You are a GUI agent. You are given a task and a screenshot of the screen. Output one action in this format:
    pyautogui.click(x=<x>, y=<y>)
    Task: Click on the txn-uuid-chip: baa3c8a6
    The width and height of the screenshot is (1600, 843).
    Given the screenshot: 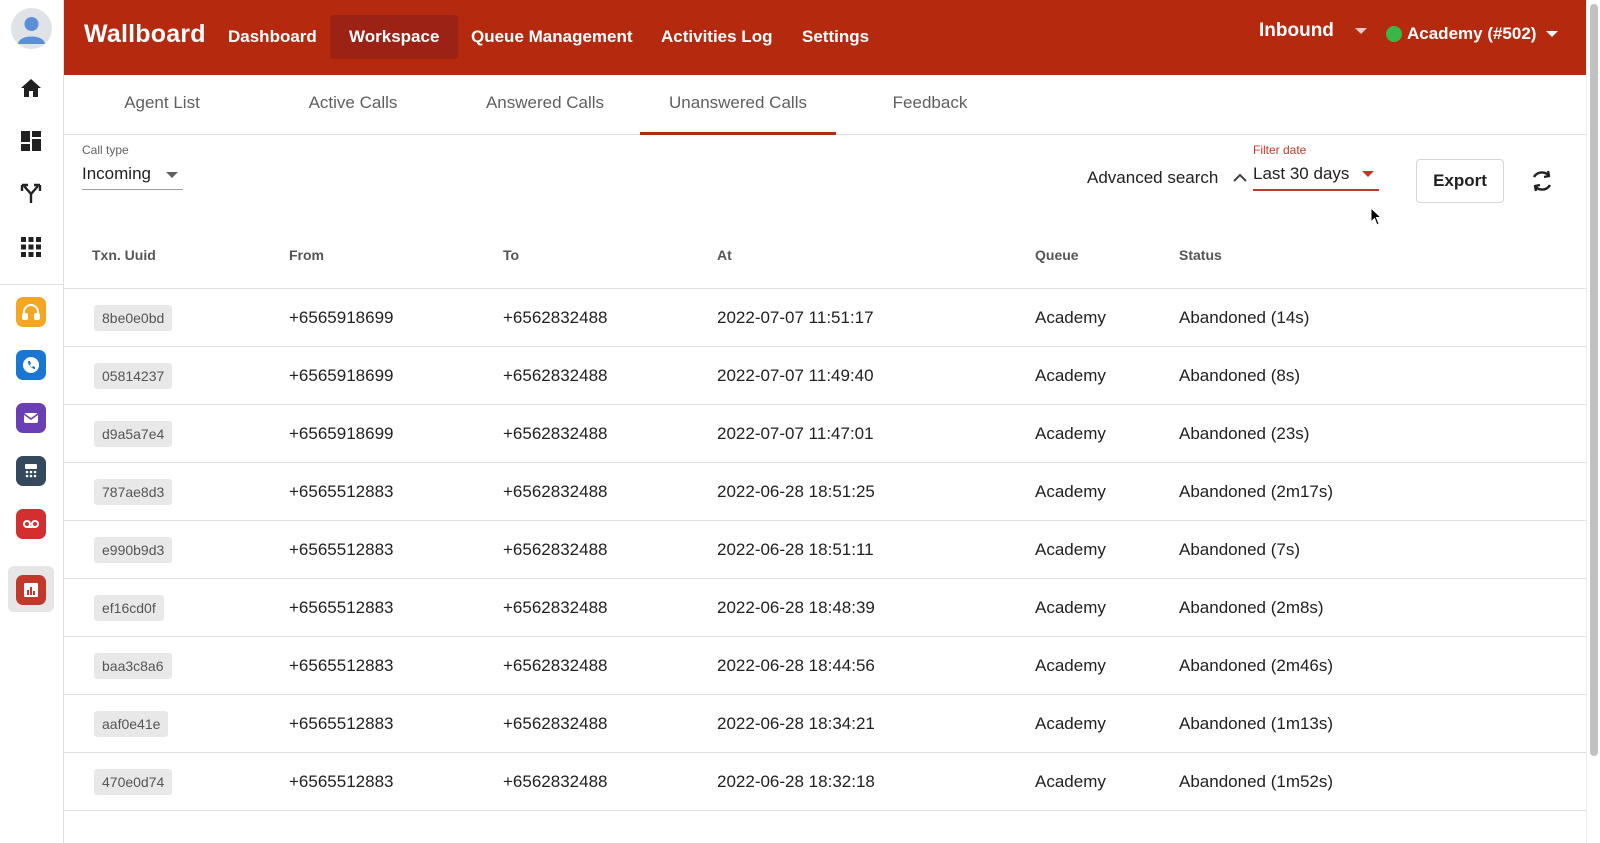 What is the action you would take?
    pyautogui.click(x=133, y=666)
    